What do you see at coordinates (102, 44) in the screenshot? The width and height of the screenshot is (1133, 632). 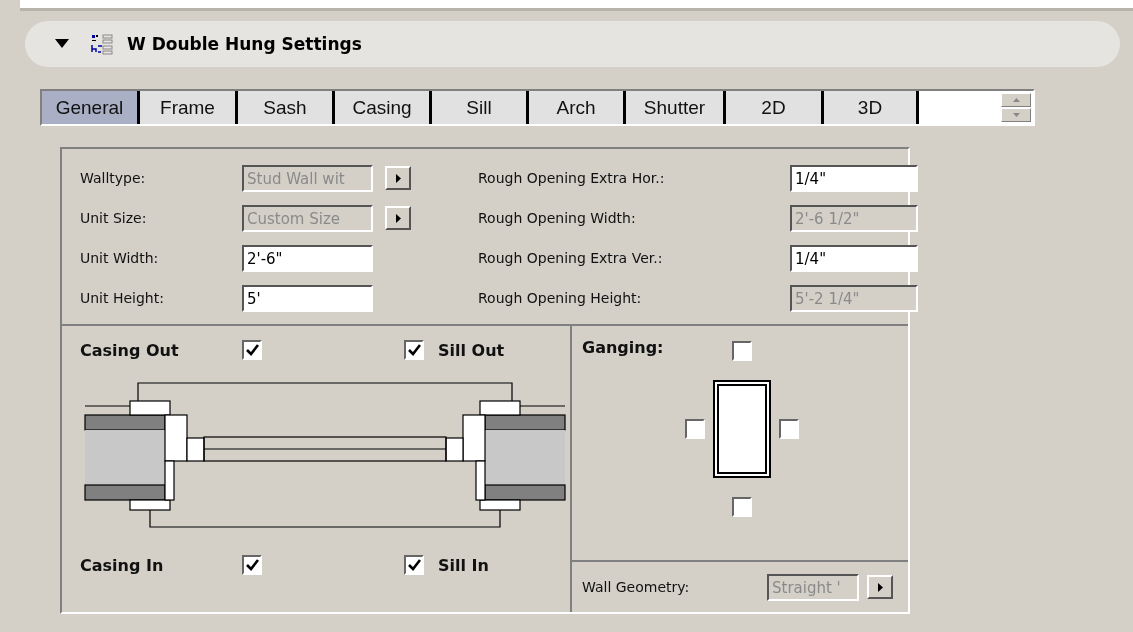 I see `settings-list-icon` at bounding box center [102, 44].